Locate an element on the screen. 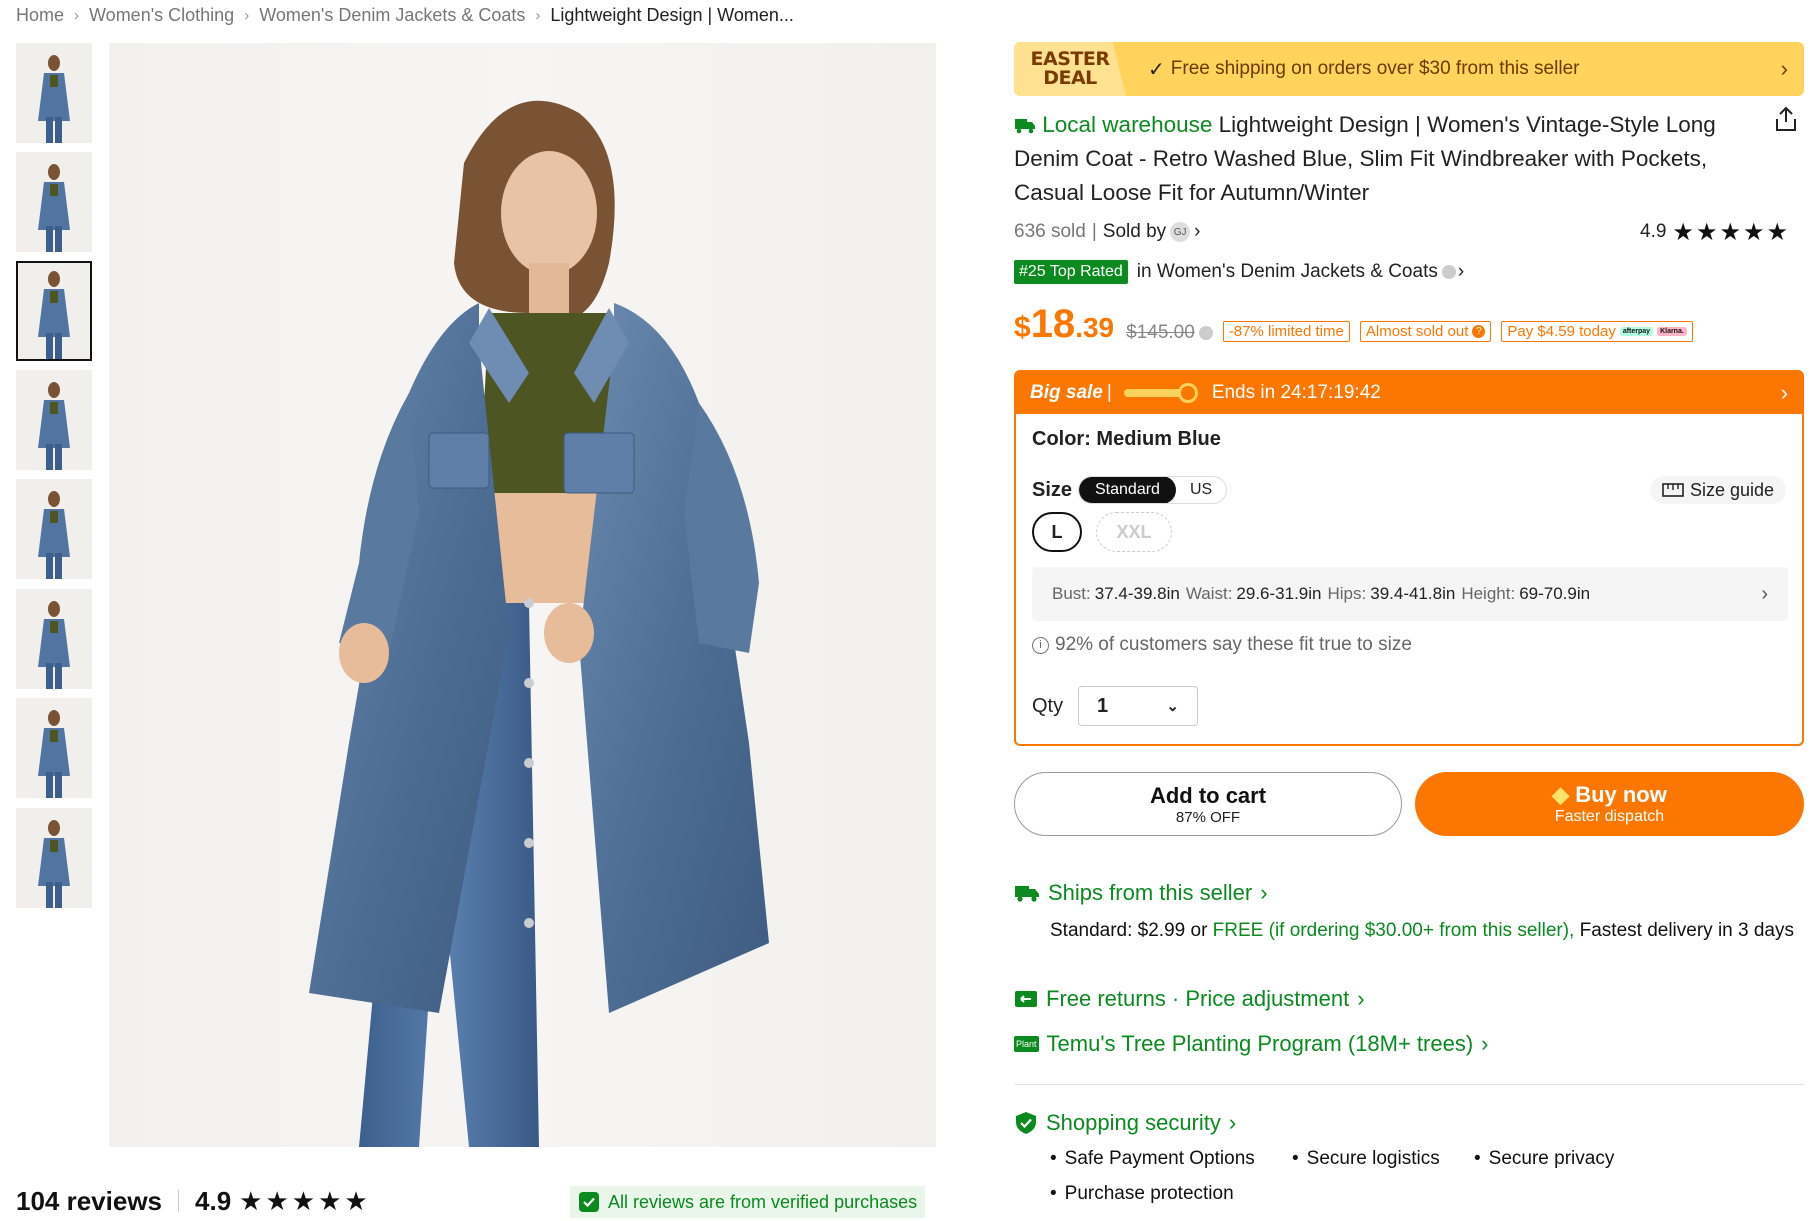 The width and height of the screenshot is (1813, 1221). question-icon: ? is located at coordinates (1479, 331).